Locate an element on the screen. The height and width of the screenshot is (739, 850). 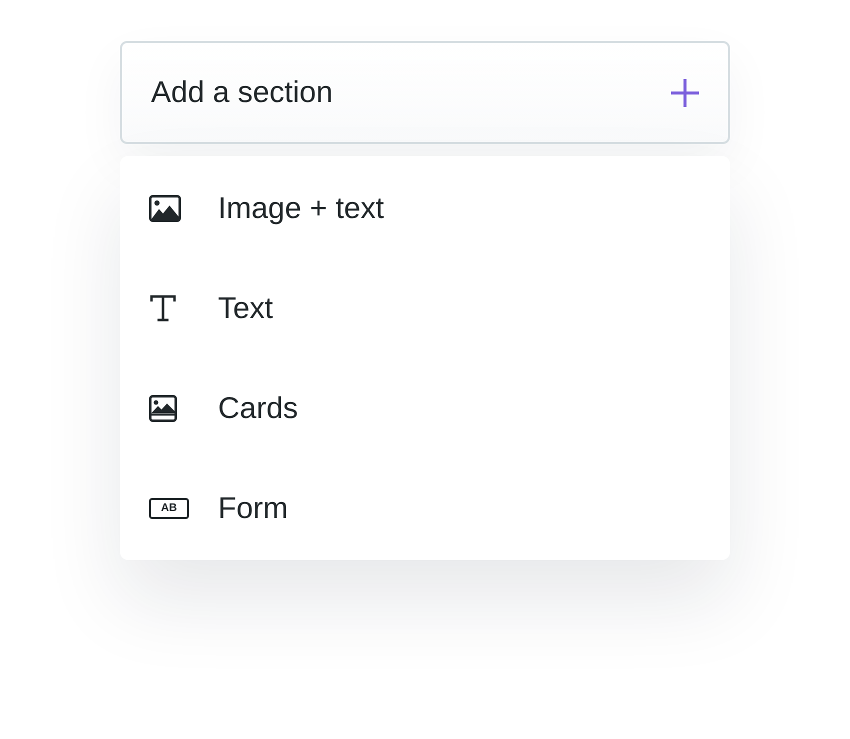
add-section-button: Add a section is located at coordinates (425, 92).